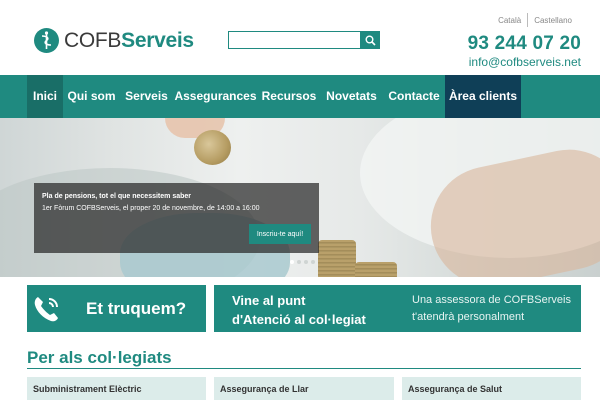  I want to click on call-me-banner: Et truquem?, so click(116, 308).